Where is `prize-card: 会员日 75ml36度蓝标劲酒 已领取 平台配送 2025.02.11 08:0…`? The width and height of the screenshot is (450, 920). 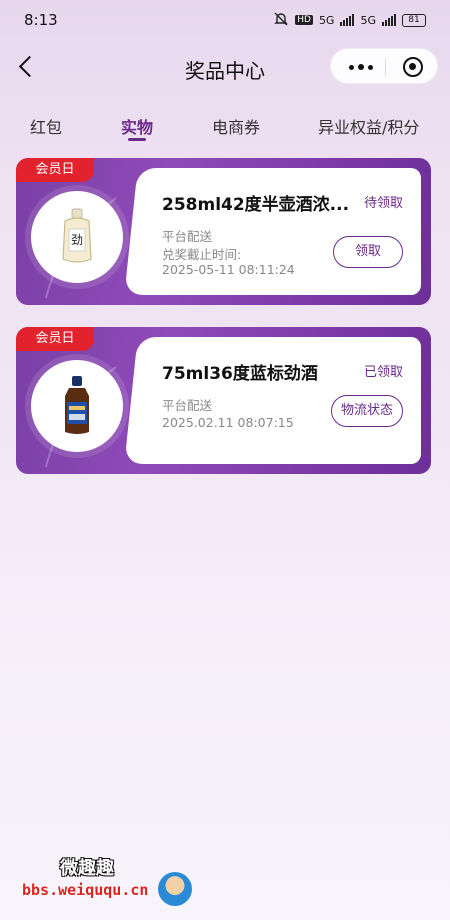
prize-card: 会员日 75ml36度蓝标劲酒 已领取 平台配送 2025.02.11 08:0… is located at coordinates (223, 400).